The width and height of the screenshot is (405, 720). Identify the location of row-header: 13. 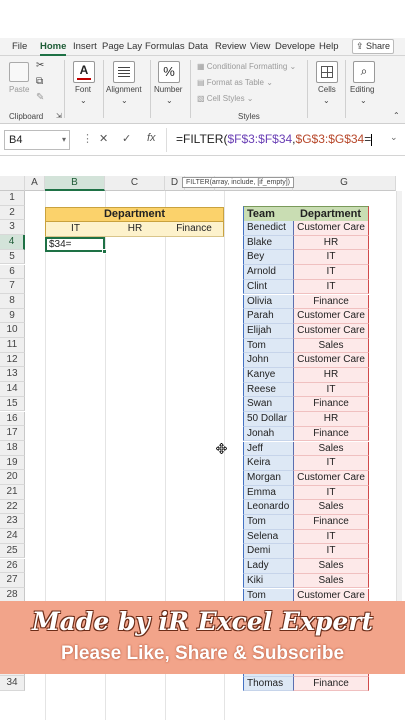
(12, 375).